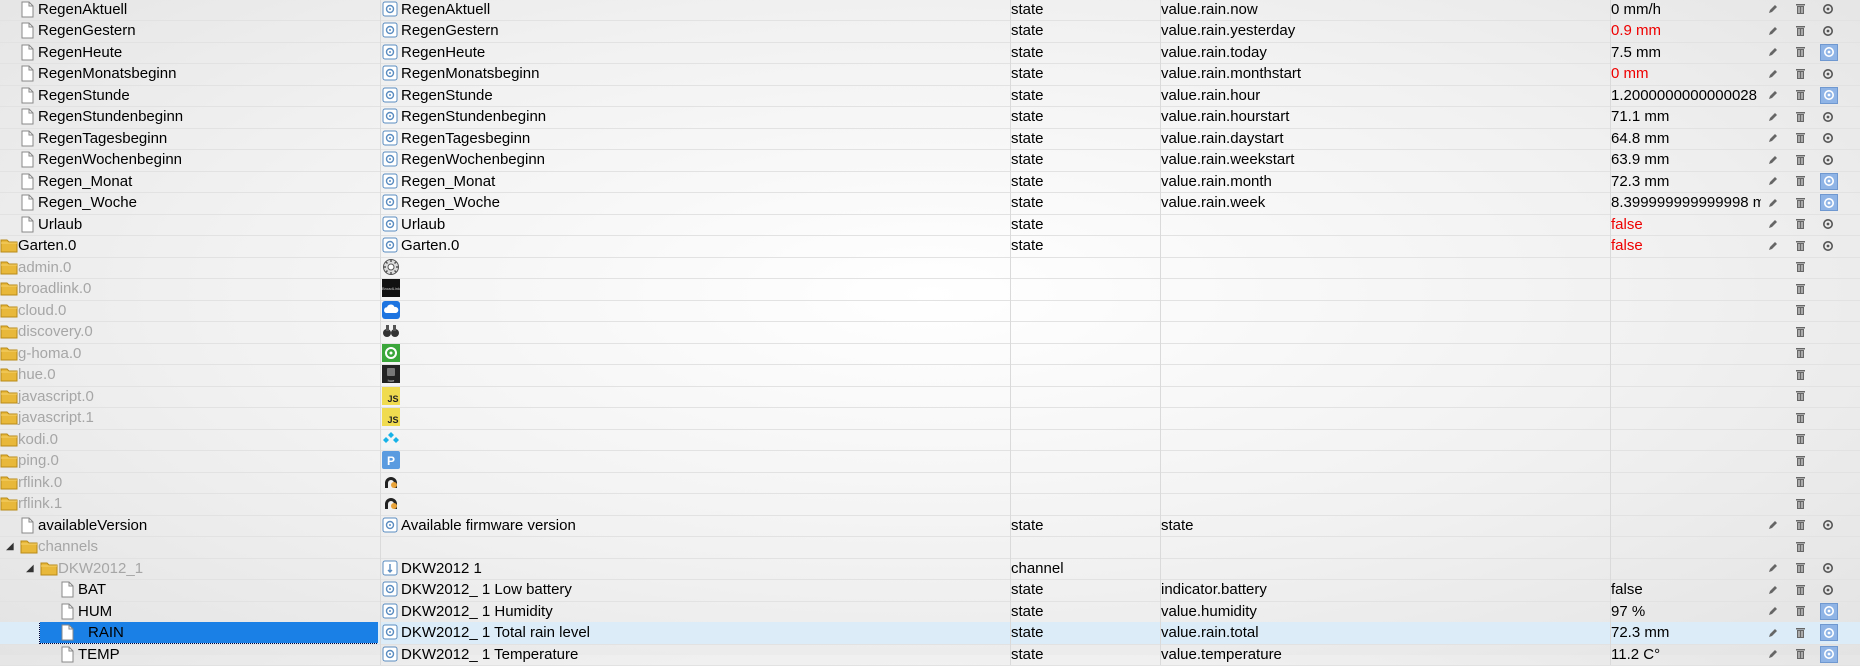 The height and width of the screenshot is (666, 1860). Describe the element at coordinates (1685, 31) in the screenshot. I see `value-cell: 0.9 mm` at that location.